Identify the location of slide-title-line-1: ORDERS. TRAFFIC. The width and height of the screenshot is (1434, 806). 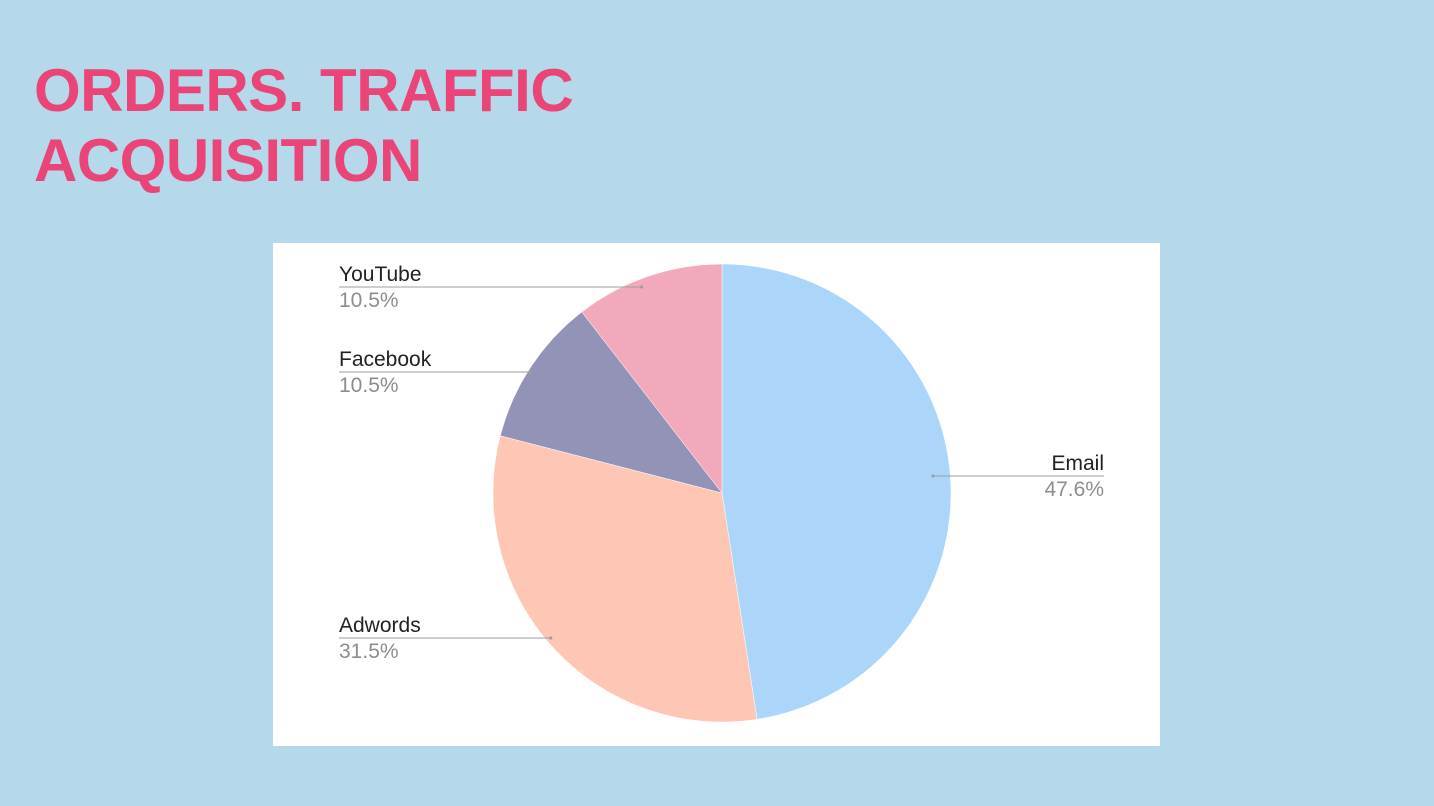
(304, 90).